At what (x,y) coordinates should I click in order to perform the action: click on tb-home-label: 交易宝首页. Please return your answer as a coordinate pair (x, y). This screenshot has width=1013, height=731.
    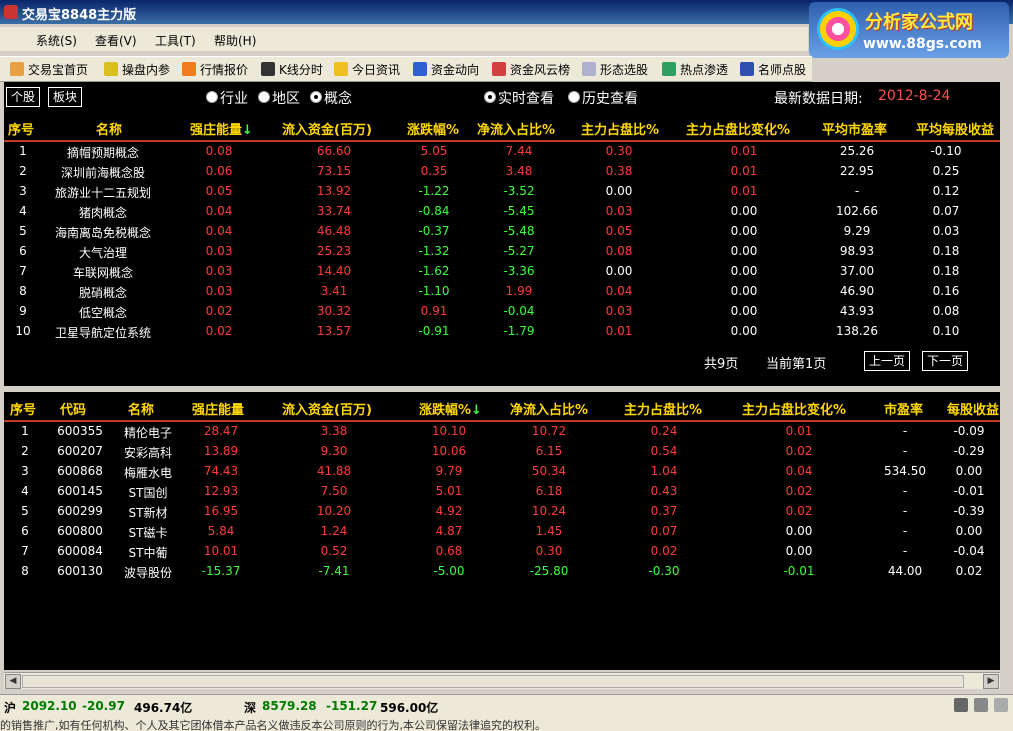
    Looking at the image, I should click on (58, 70).